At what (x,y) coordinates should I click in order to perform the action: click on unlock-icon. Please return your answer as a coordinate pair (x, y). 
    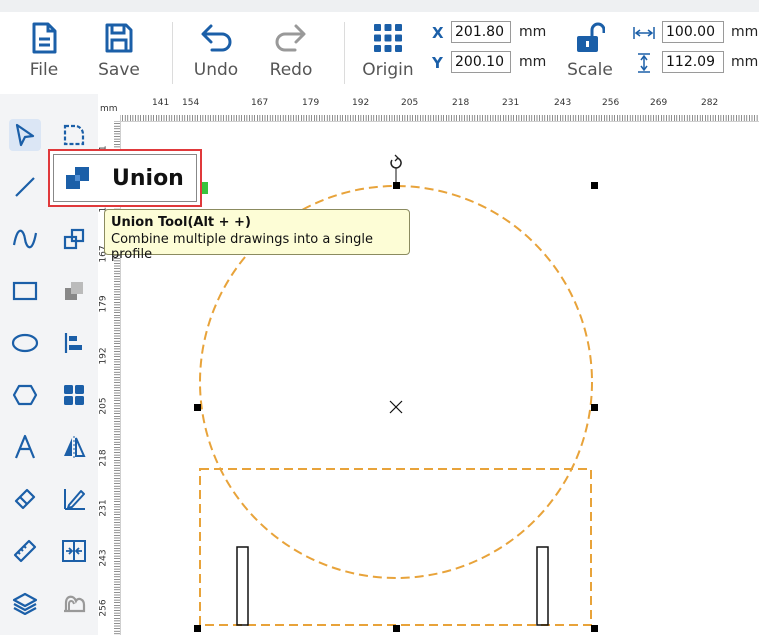
    Looking at the image, I should click on (591, 37).